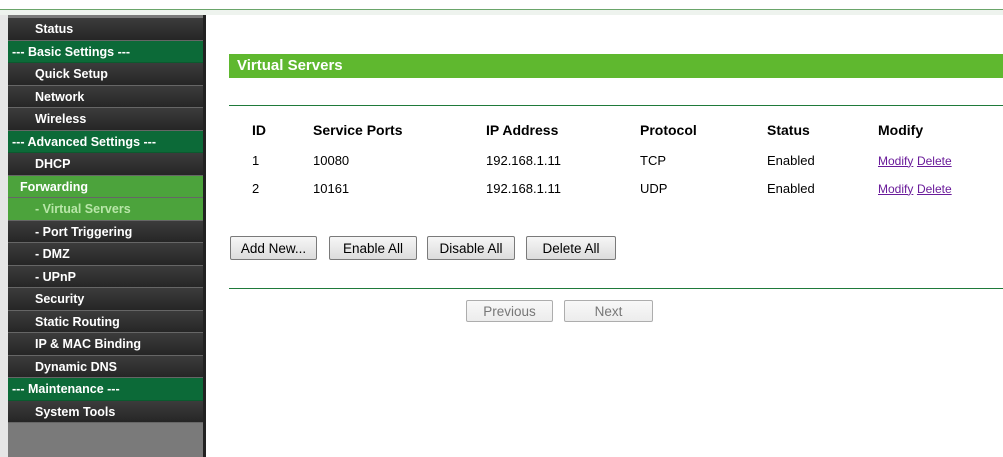 The image size is (1003, 457). What do you see at coordinates (358, 130) in the screenshot?
I see `column-header-service-ports: Service Ports` at bounding box center [358, 130].